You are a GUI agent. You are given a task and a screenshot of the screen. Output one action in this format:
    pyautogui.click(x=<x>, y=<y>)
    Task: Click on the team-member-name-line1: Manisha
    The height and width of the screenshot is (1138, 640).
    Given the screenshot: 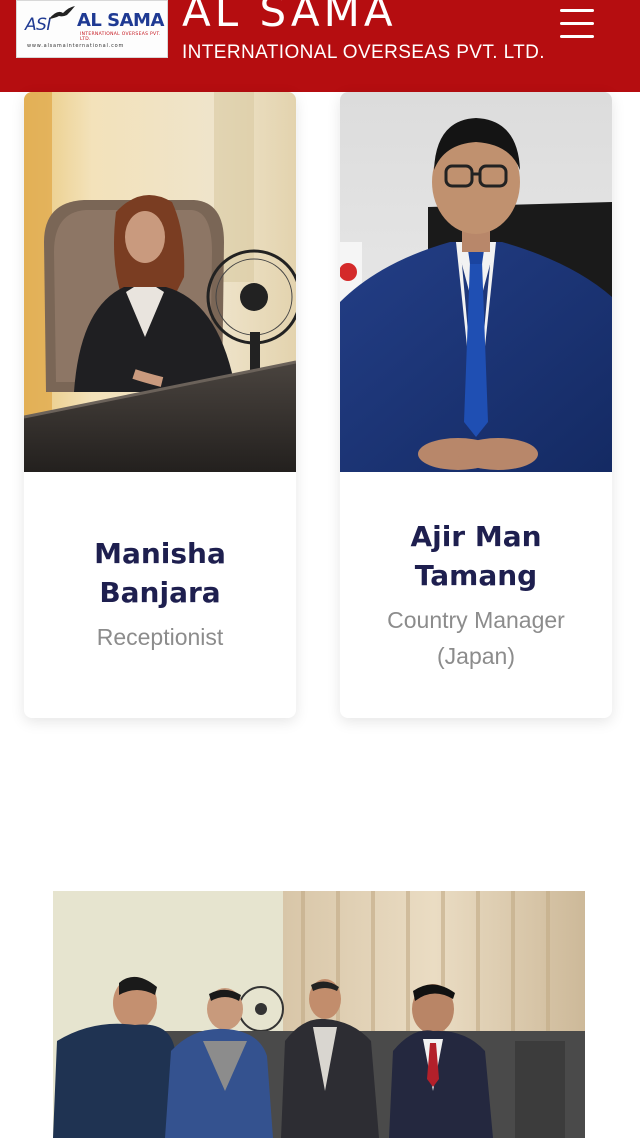 What is the action you would take?
    pyautogui.click(x=160, y=553)
    